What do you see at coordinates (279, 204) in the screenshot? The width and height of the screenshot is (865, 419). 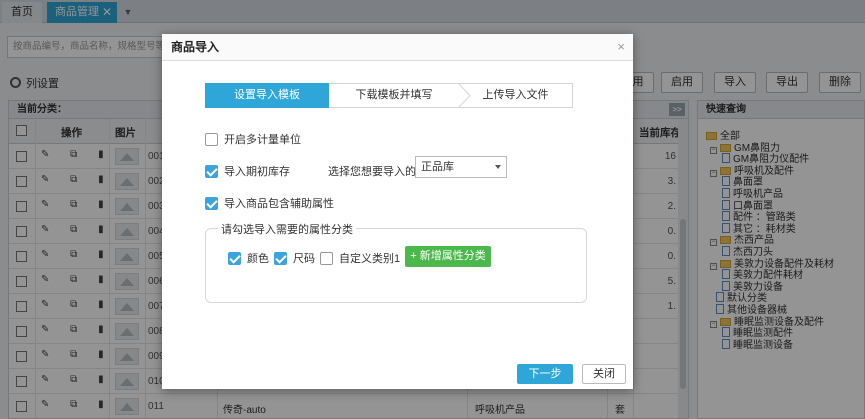 I see `include-aux-label: 导入商品包含辅助属性` at bounding box center [279, 204].